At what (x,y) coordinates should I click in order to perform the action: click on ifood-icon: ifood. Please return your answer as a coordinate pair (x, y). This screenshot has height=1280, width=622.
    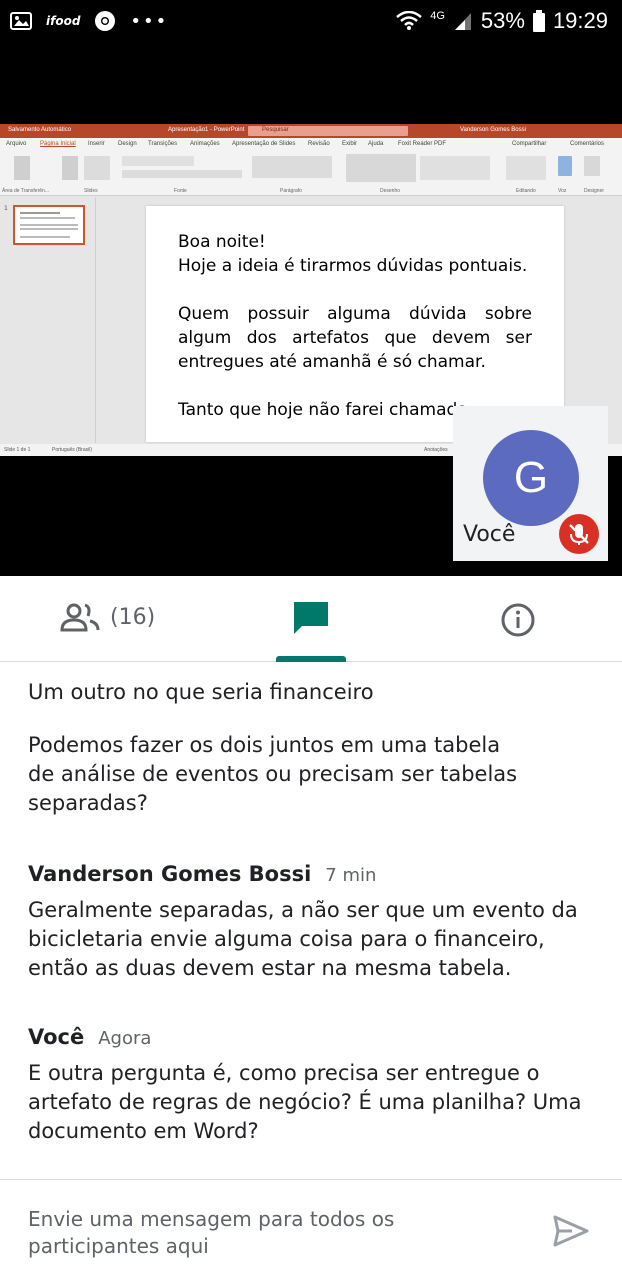
    Looking at the image, I should click on (63, 21).